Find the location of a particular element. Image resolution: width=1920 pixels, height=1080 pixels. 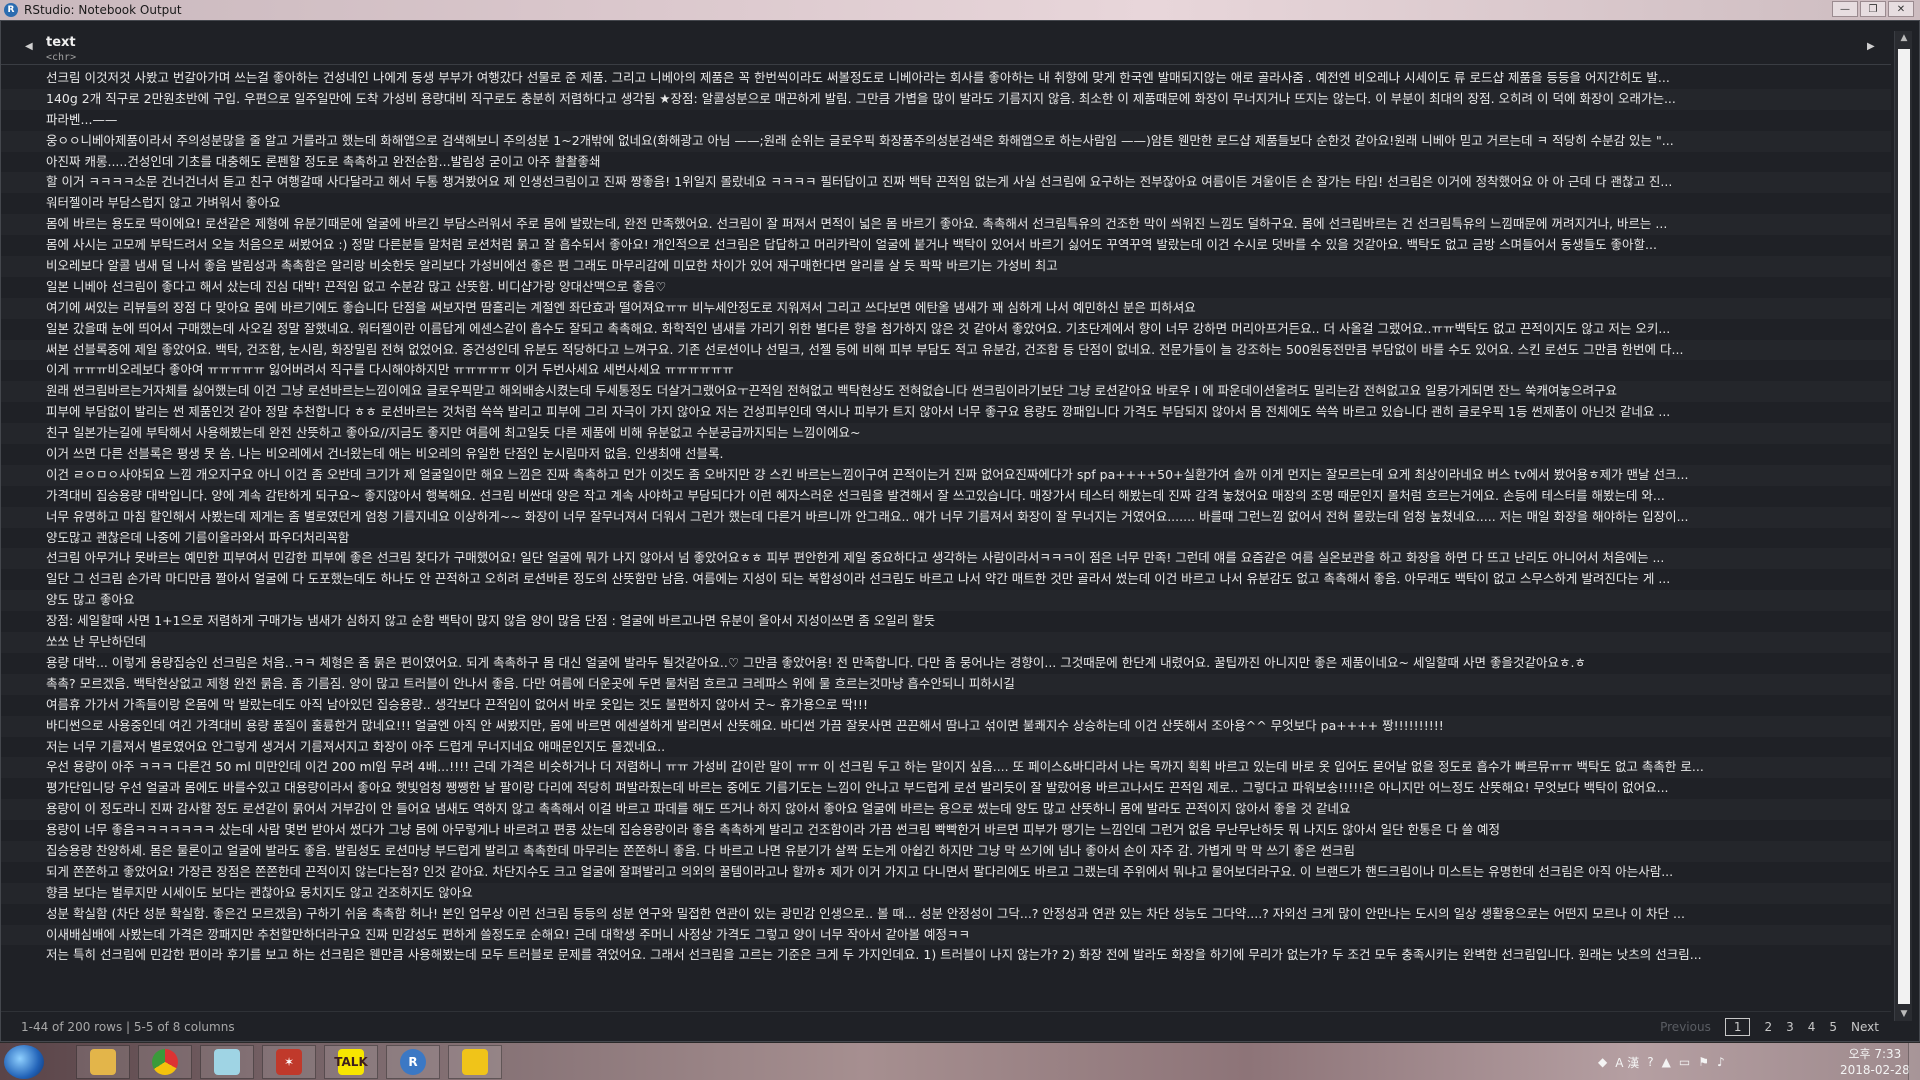

chrome-icon is located at coordinates (165, 1062).